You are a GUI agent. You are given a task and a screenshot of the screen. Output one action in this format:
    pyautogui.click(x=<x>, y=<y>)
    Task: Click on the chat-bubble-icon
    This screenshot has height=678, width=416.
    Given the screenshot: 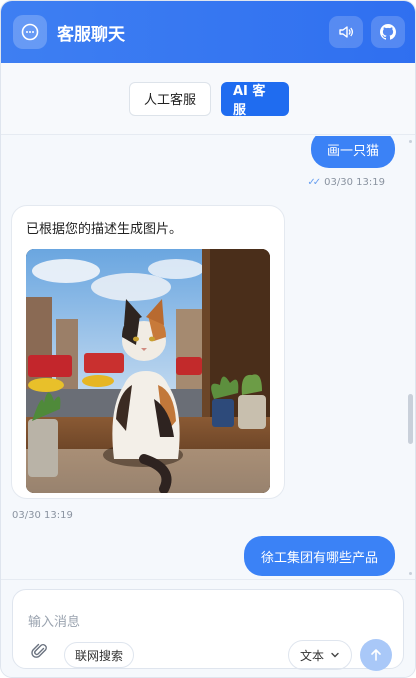 What is the action you would take?
    pyautogui.click(x=30, y=32)
    